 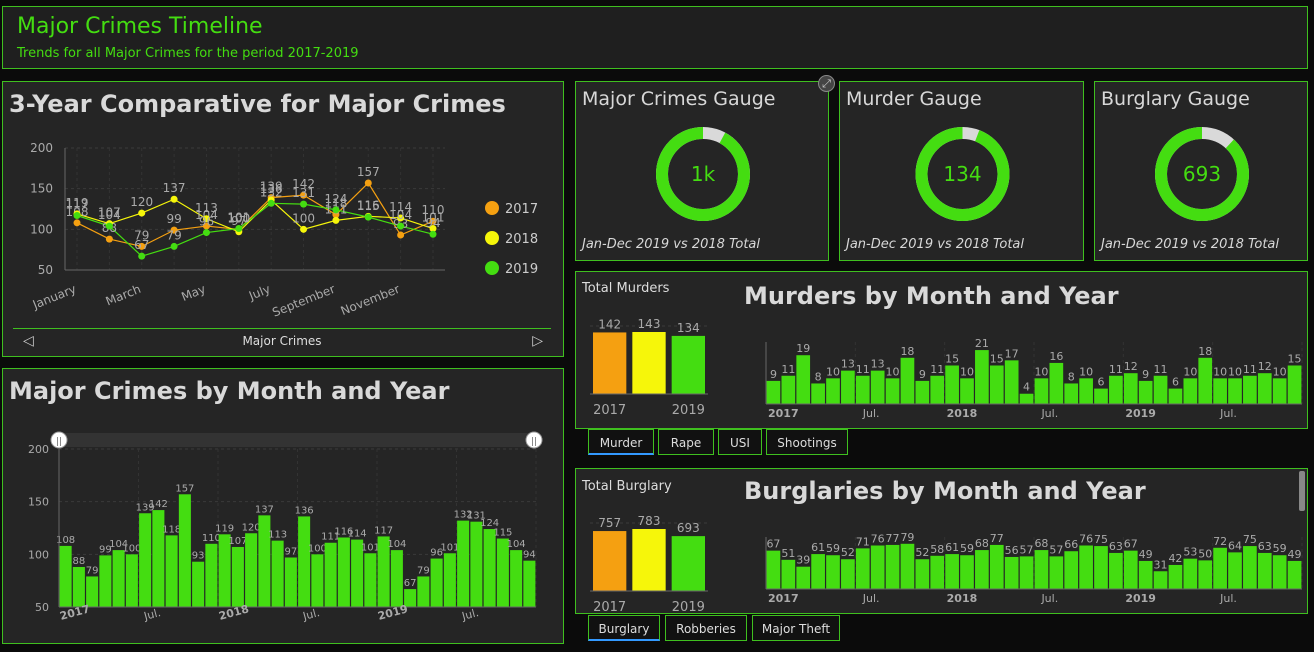 I want to click on data-label: 56, so click(x=1012, y=550).